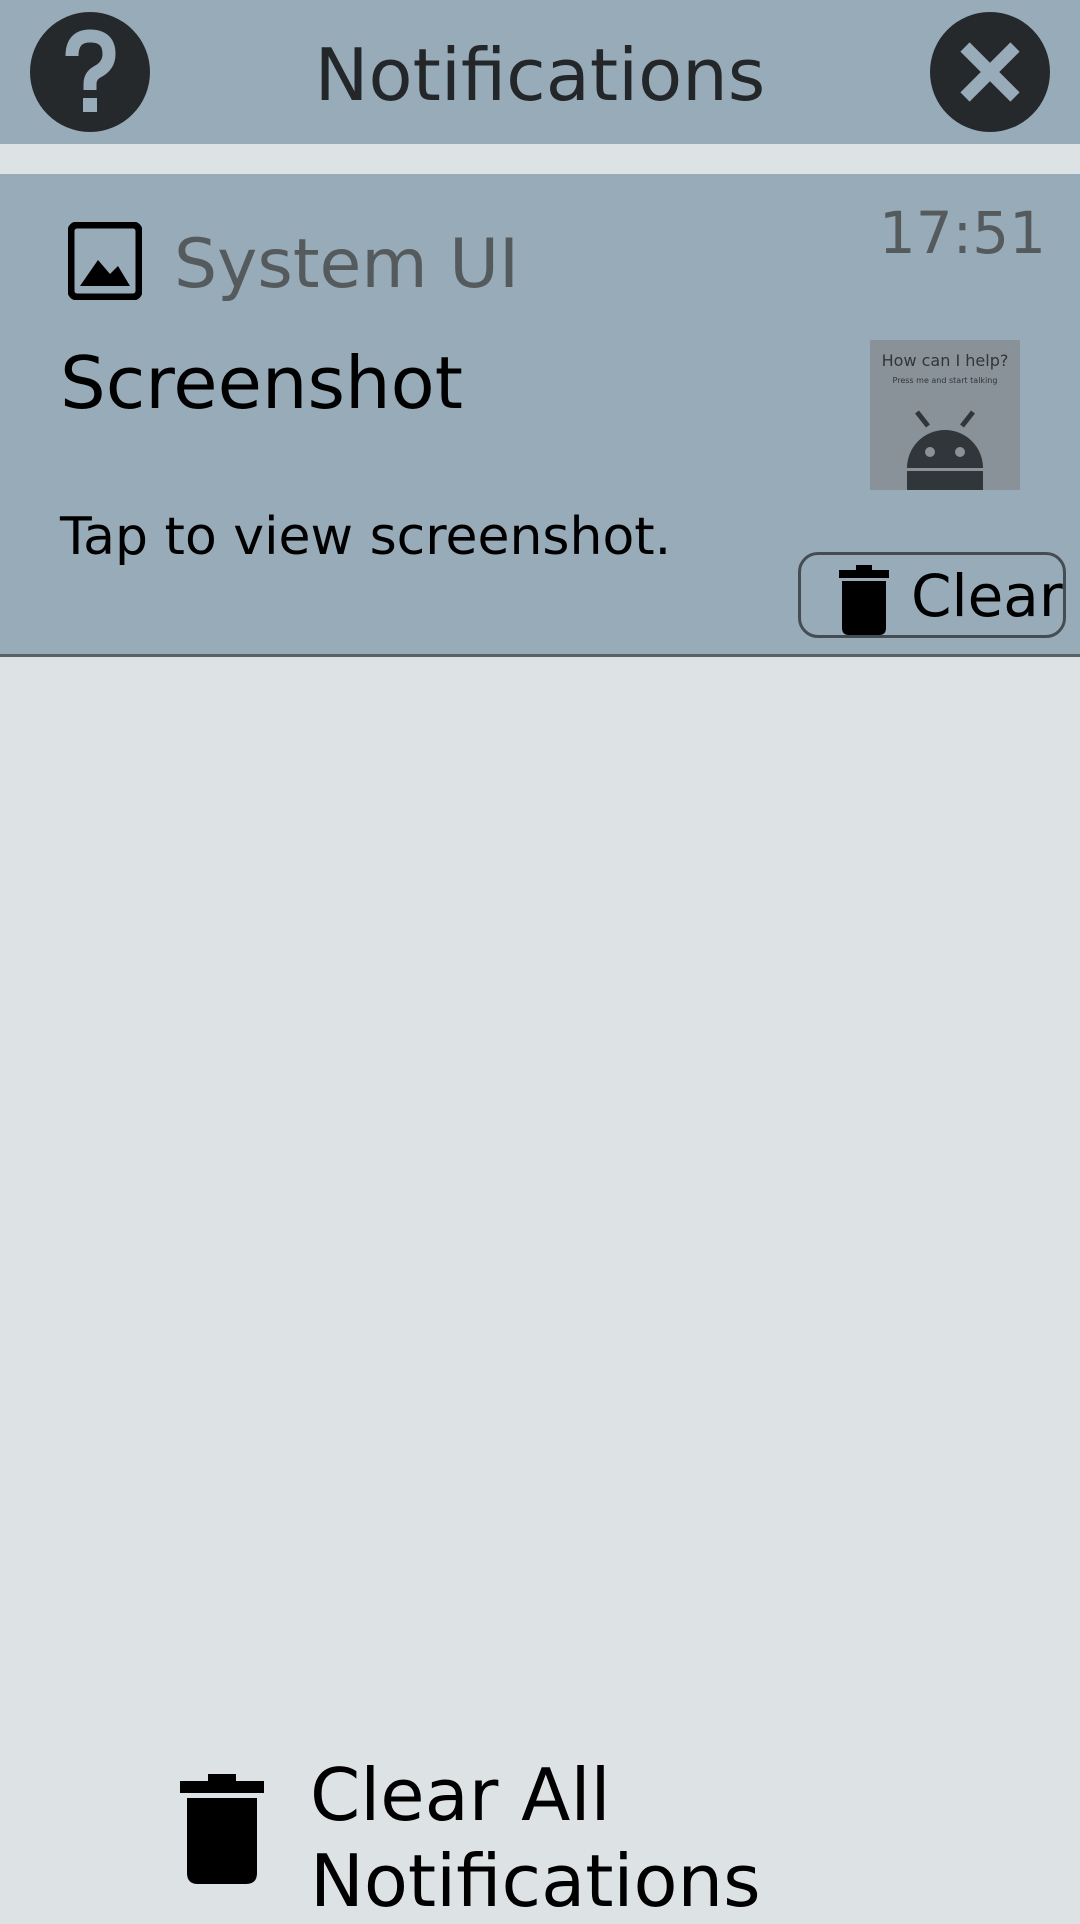  Describe the element at coordinates (535, 1881) in the screenshot. I see `clear-all-label-line2: Notifications` at that location.